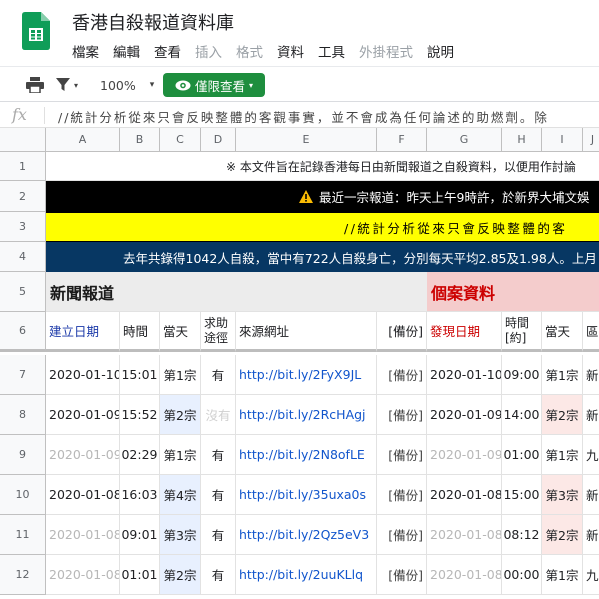 The height and width of the screenshot is (599, 599). I want to click on column-header-d: D, so click(218, 140).